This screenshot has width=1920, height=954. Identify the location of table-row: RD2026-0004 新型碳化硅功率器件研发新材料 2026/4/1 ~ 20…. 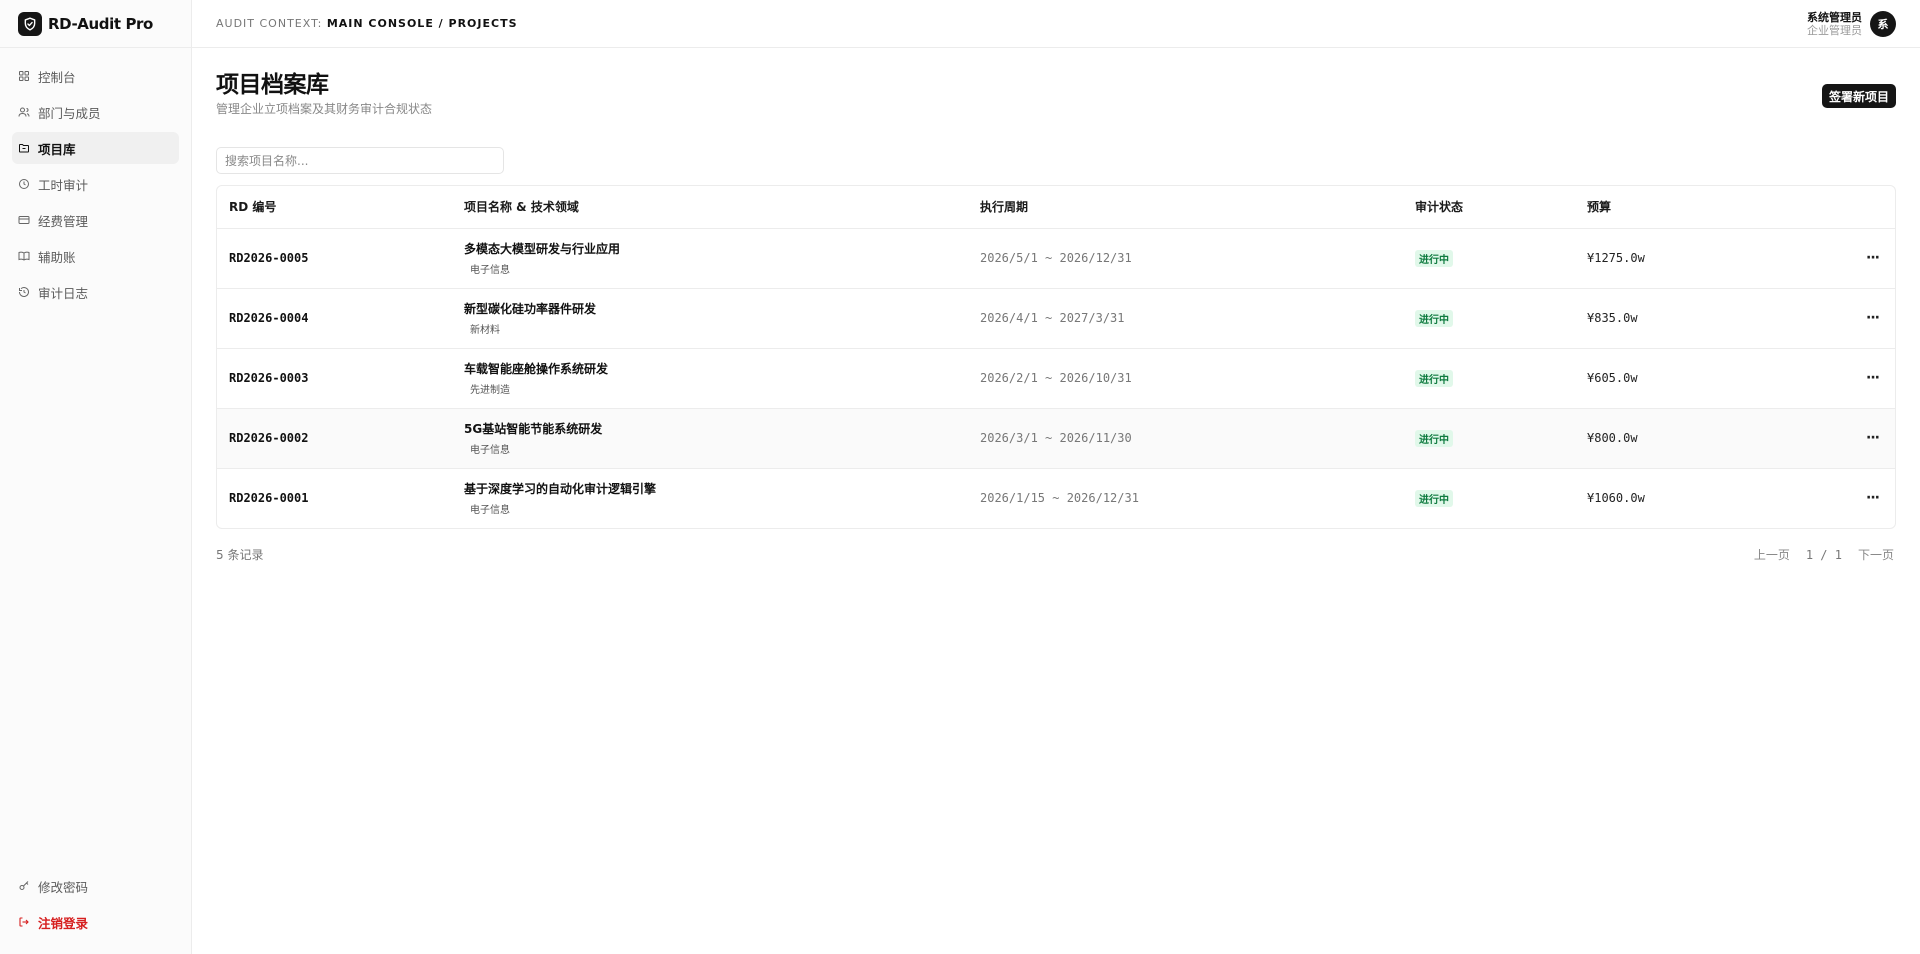
(1056, 318).